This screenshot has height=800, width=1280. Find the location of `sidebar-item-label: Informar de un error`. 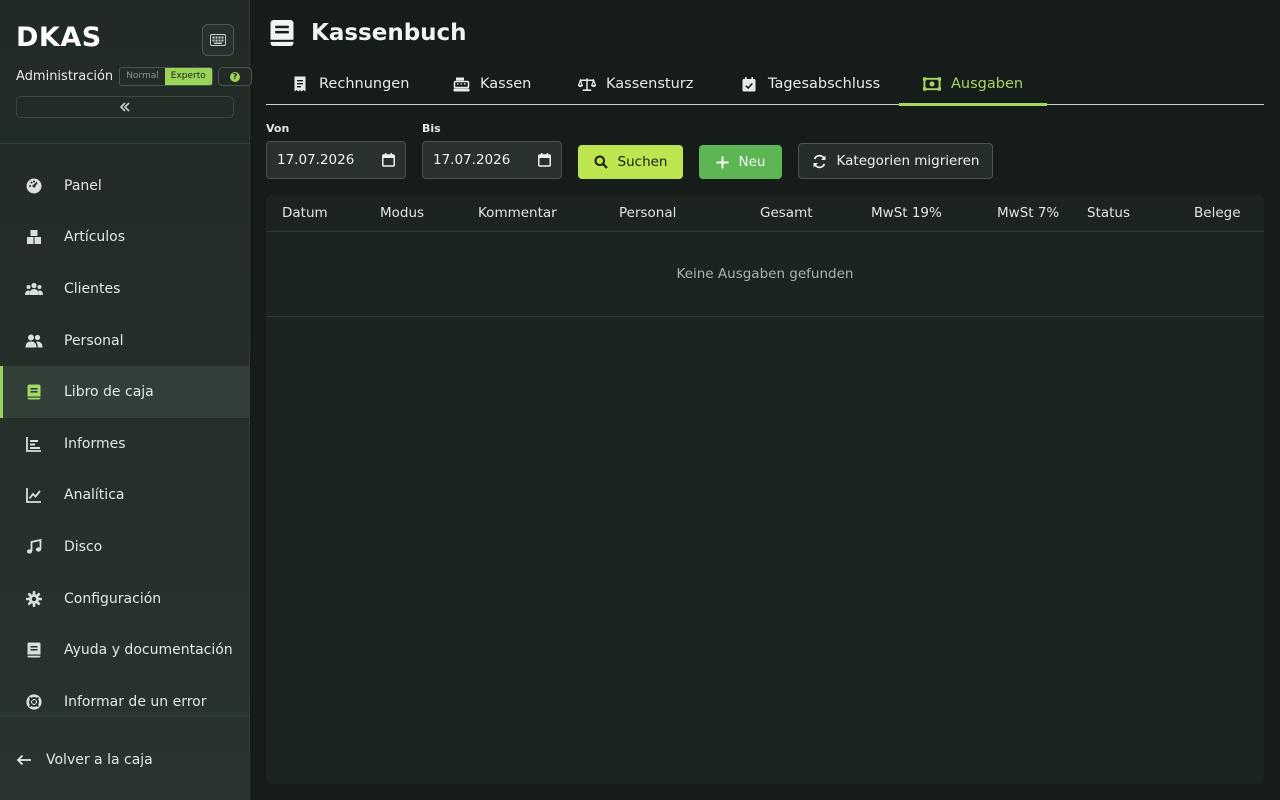

sidebar-item-label: Informar de un error is located at coordinates (135, 701).